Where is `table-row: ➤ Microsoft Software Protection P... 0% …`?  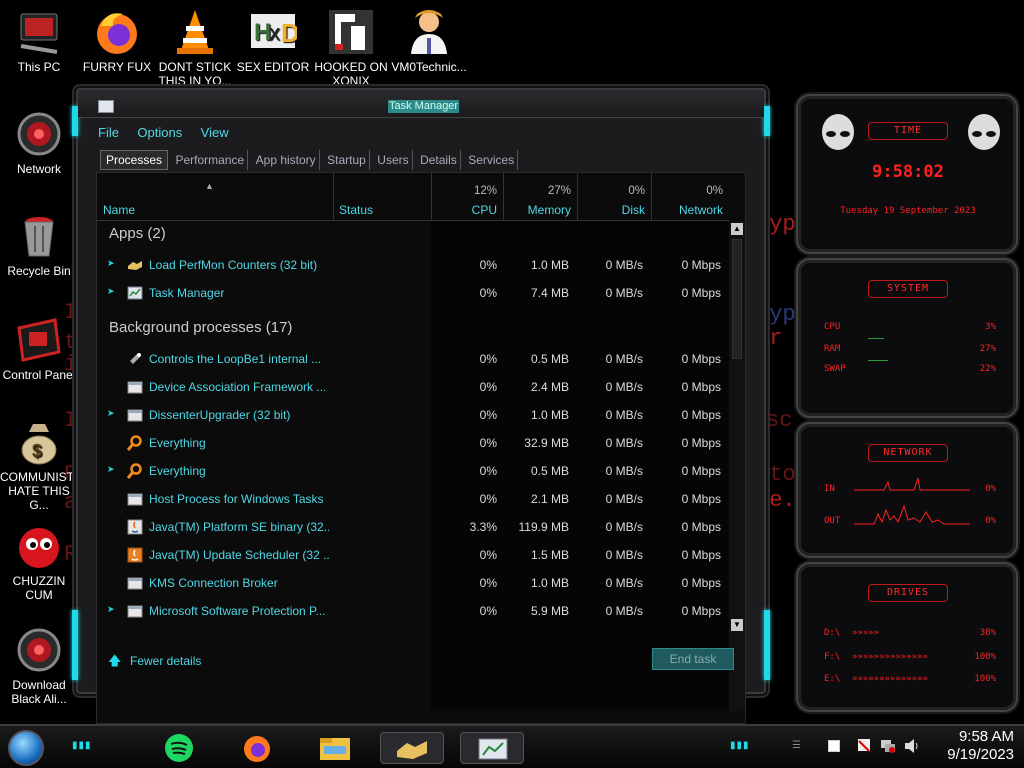 table-row: ➤ Microsoft Software Protection P... 0% … is located at coordinates (413, 611).